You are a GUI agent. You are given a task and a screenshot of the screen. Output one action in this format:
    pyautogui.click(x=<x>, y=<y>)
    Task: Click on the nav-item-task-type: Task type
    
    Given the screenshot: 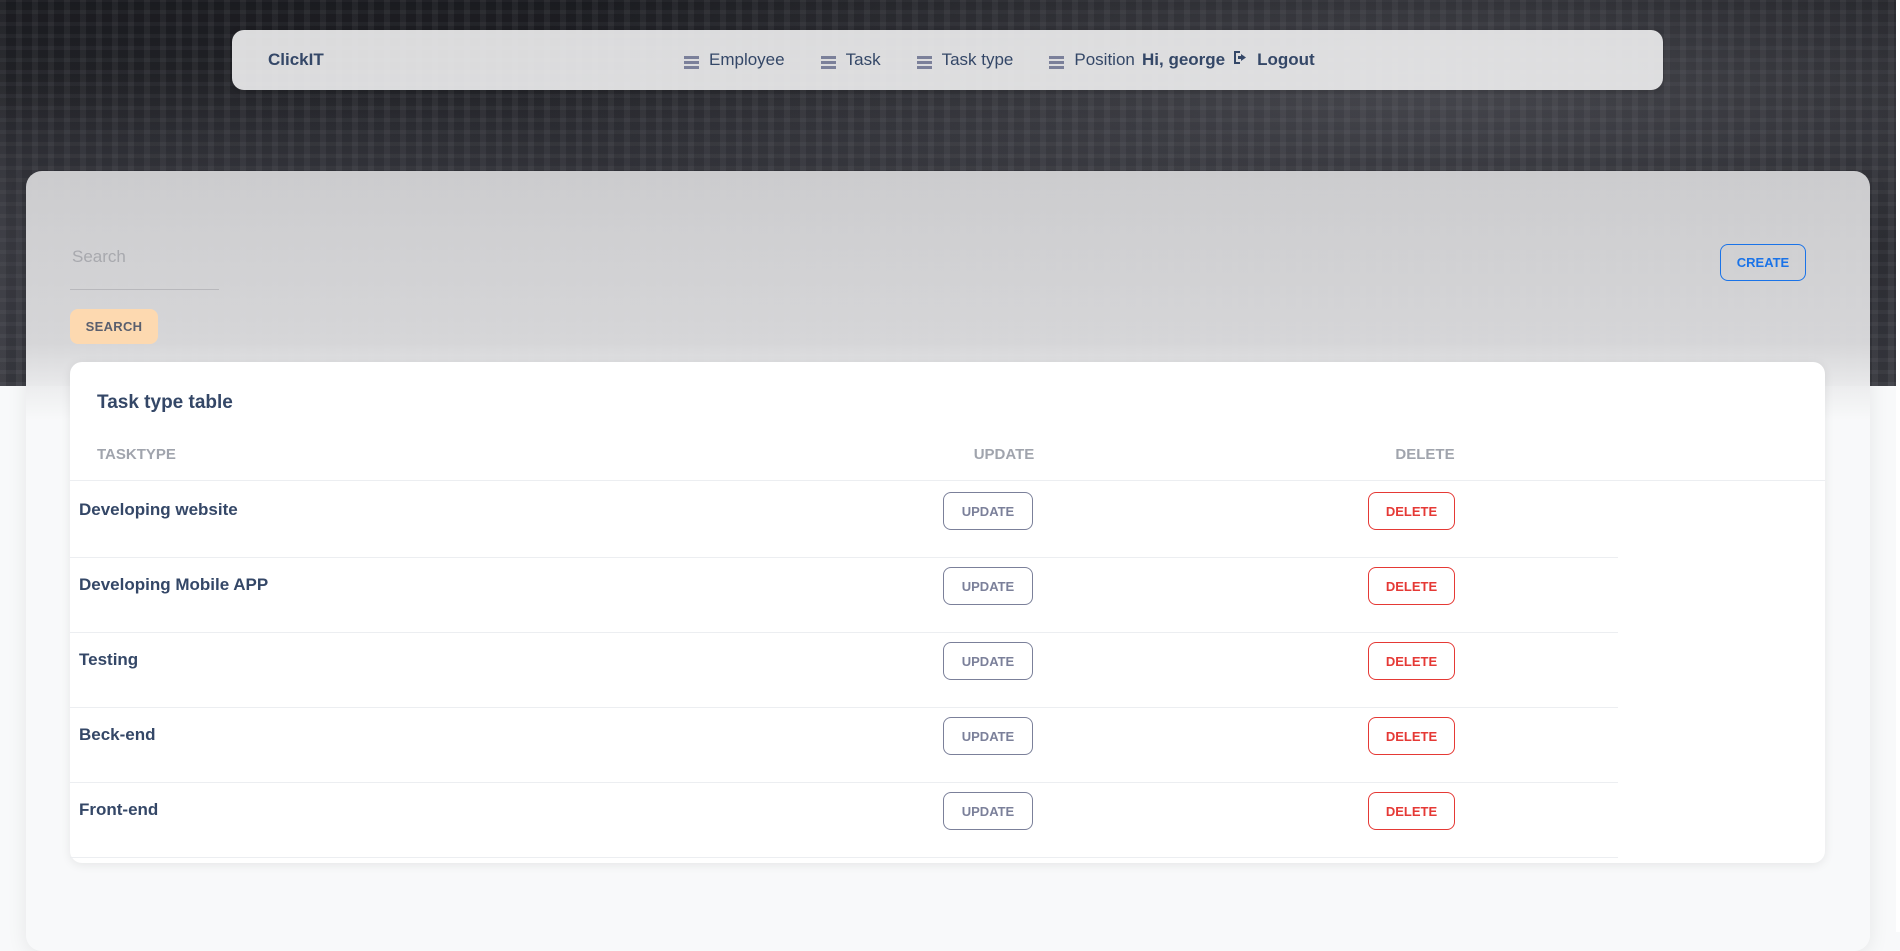 What is the action you would take?
    pyautogui.click(x=965, y=60)
    